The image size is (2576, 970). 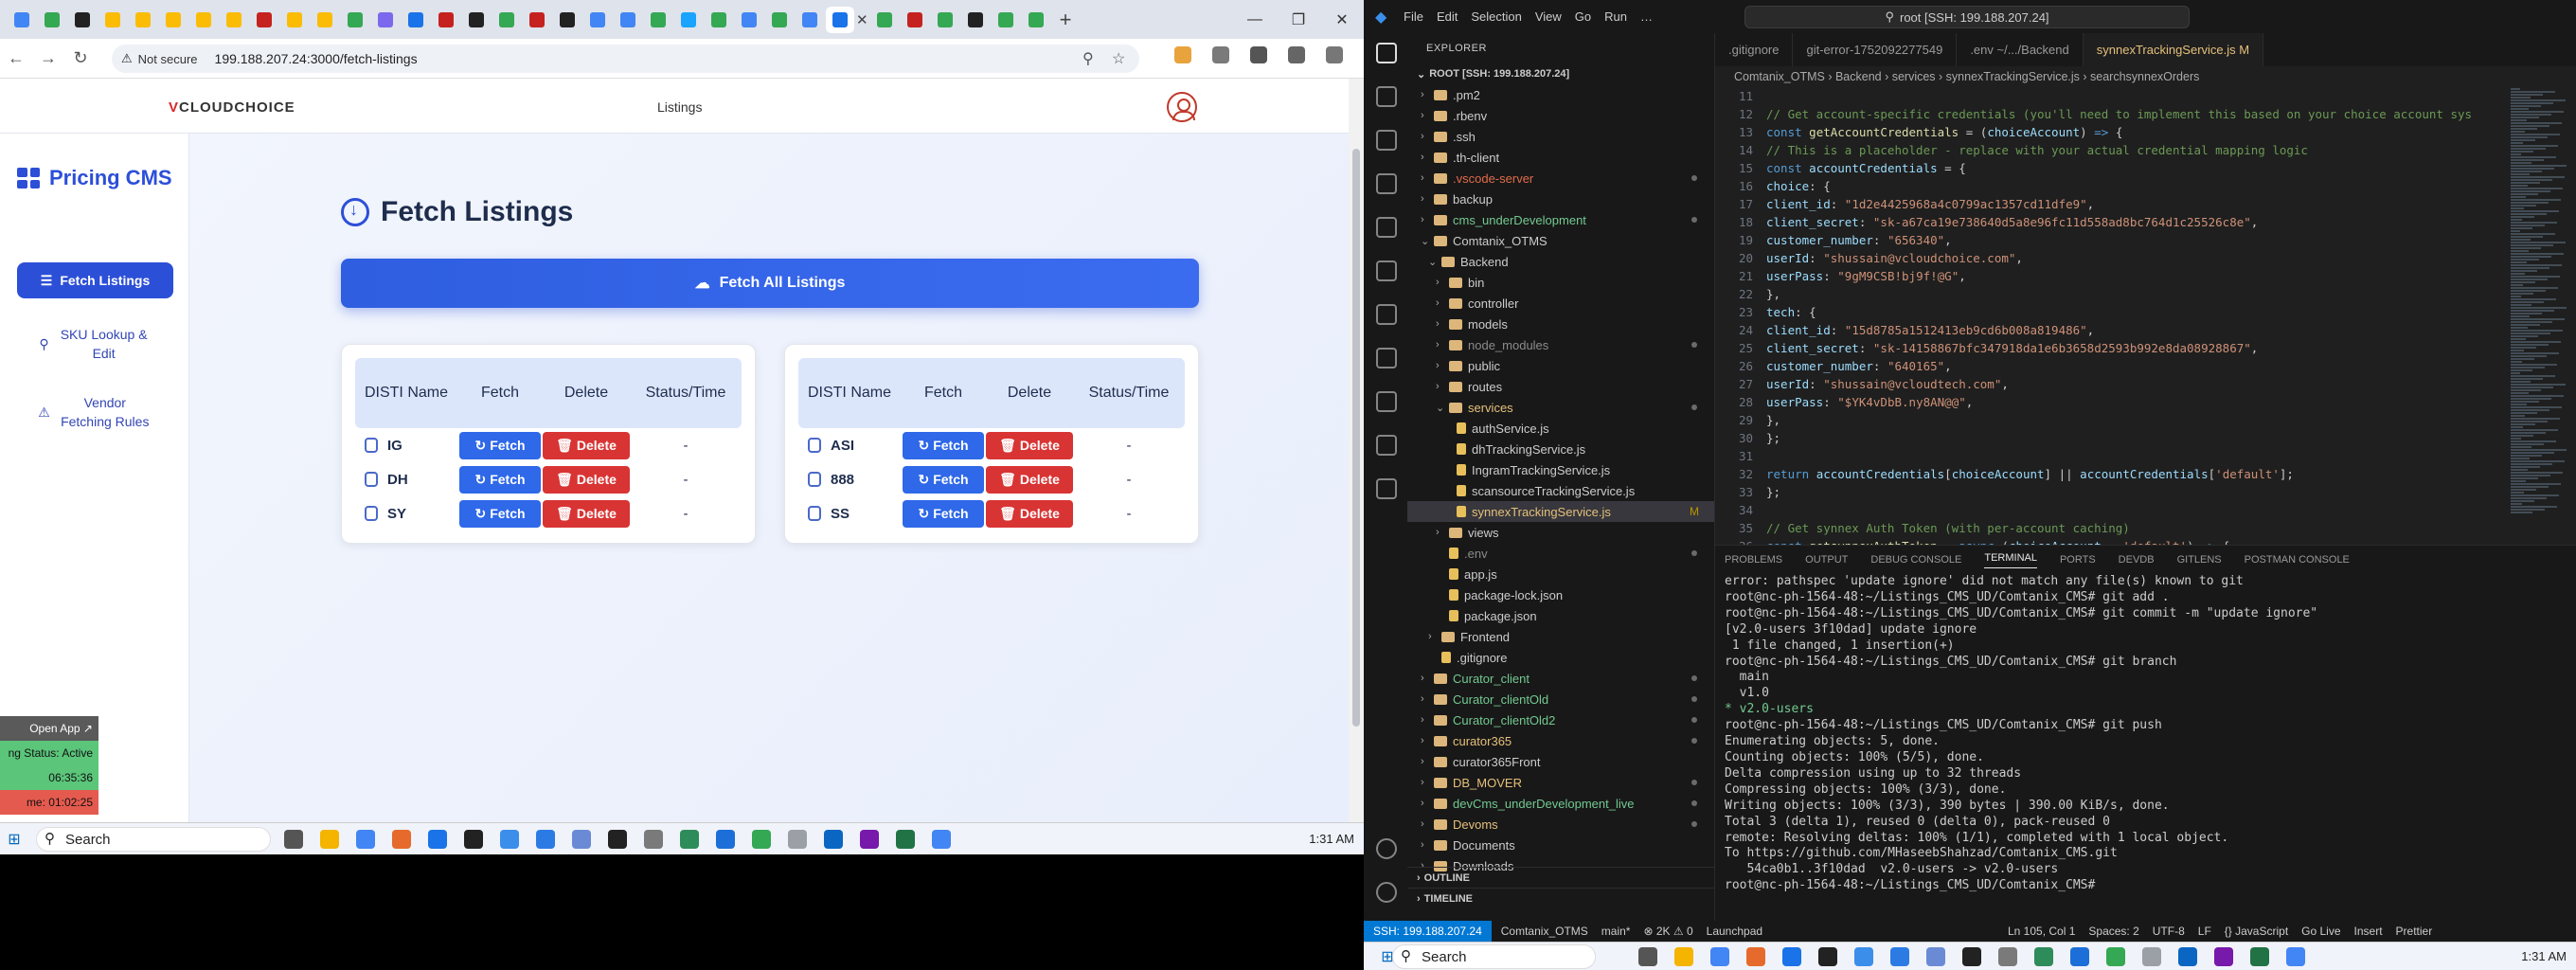 What do you see at coordinates (679, 107) in the screenshot?
I see `nav-listings-link: Listings` at bounding box center [679, 107].